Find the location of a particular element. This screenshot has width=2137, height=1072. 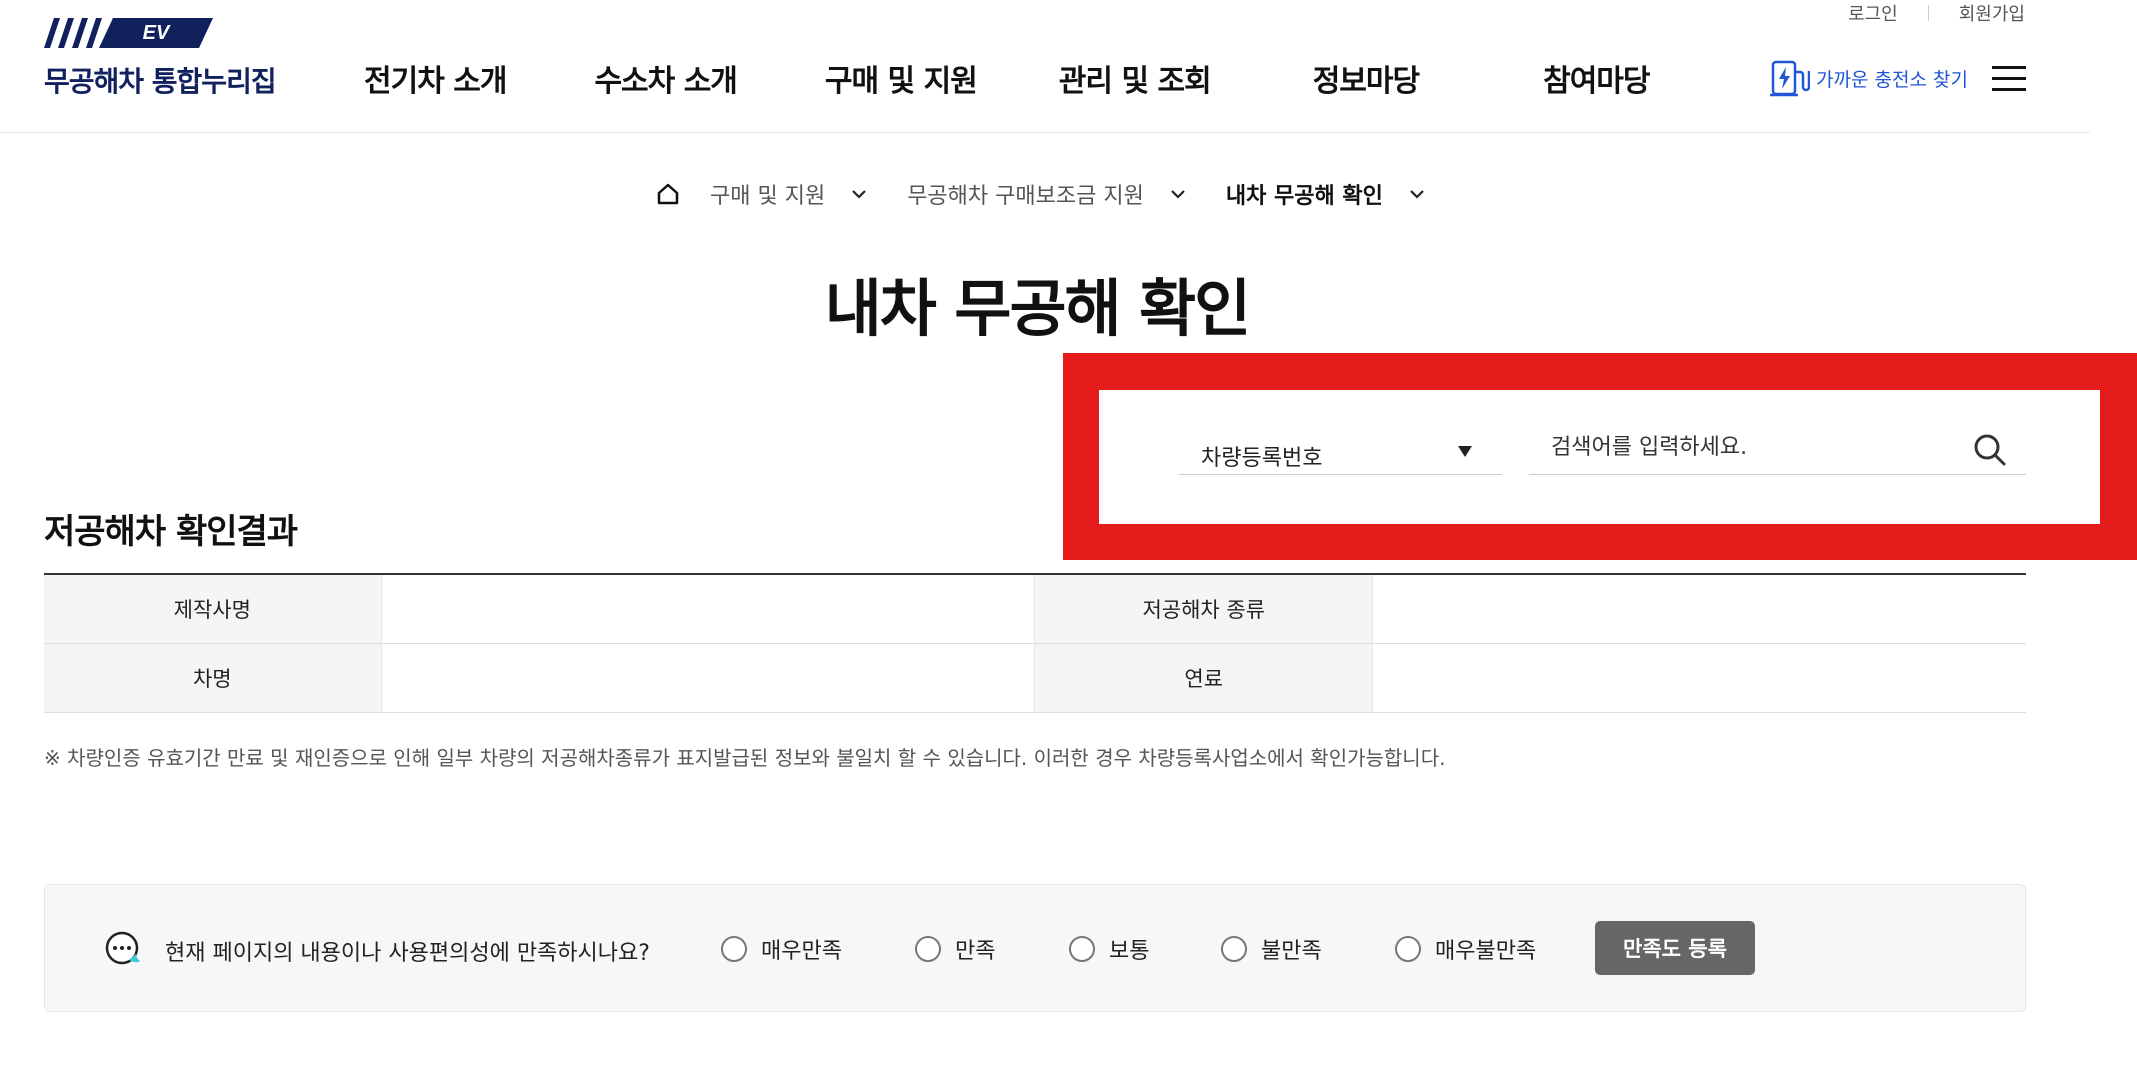

breadcrumb-current: 내차 무공해 확인 is located at coordinates (1325, 194).